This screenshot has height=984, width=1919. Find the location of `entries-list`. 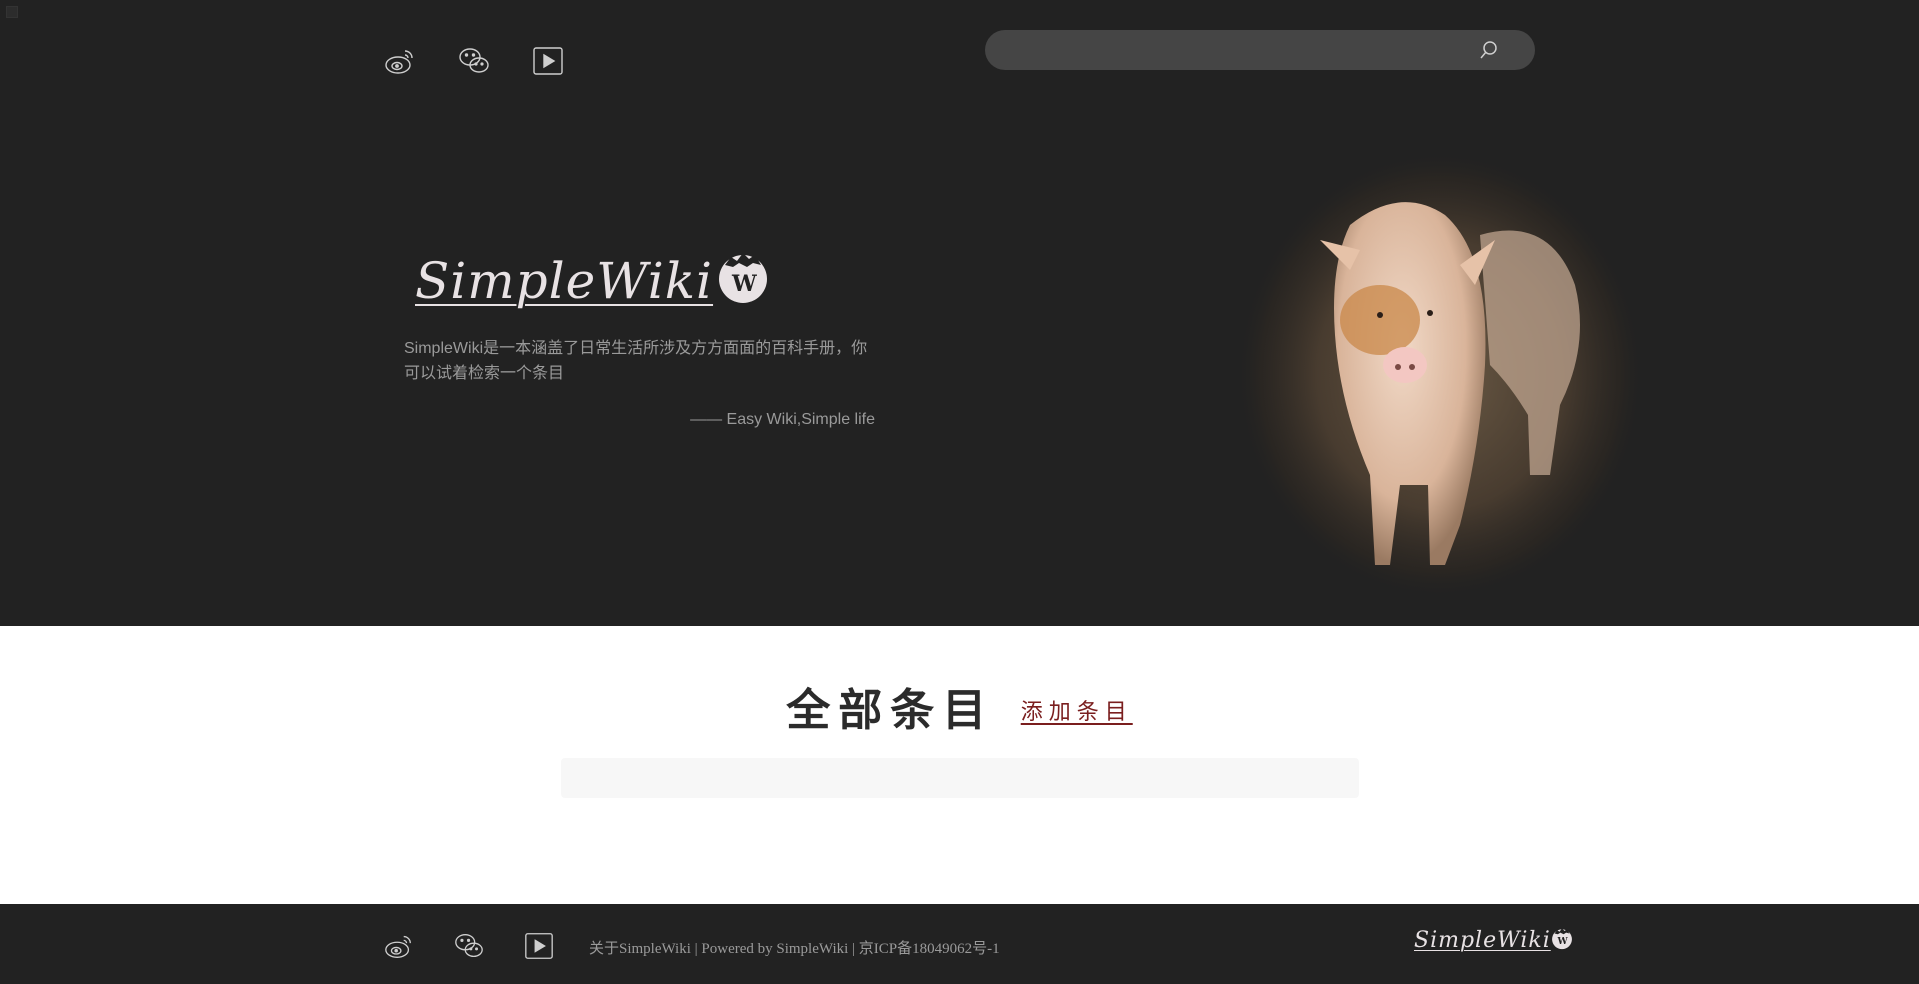

entries-list is located at coordinates (960, 778).